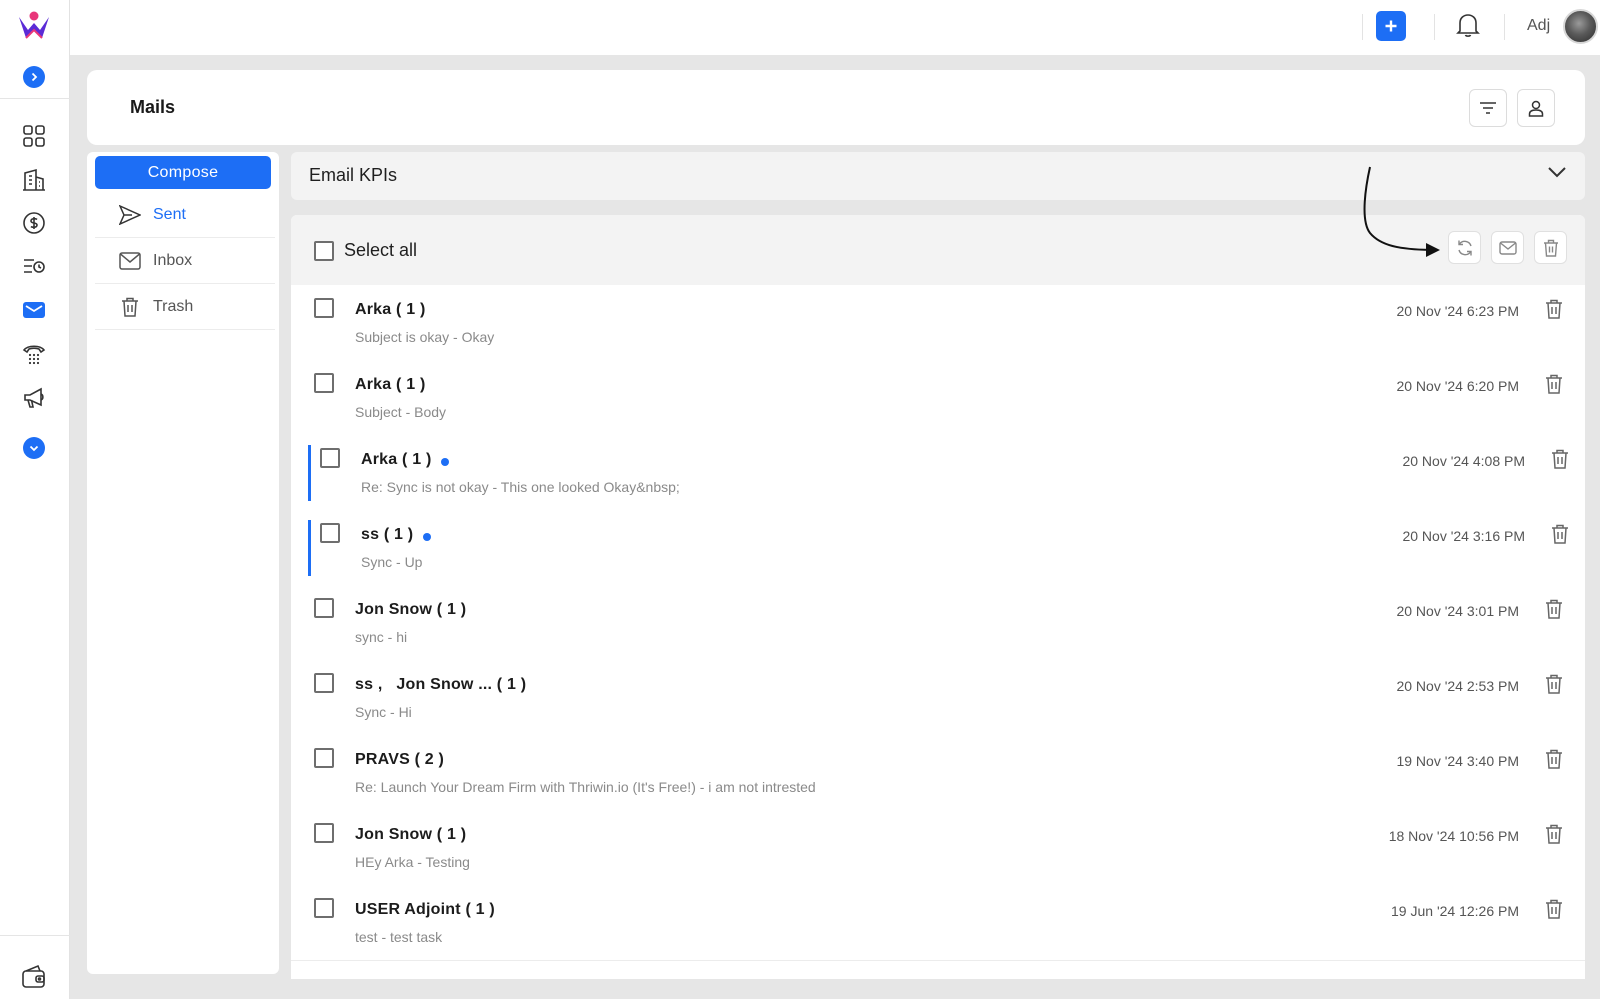 The height and width of the screenshot is (999, 1600). I want to click on topbar-divider, so click(1504, 27).